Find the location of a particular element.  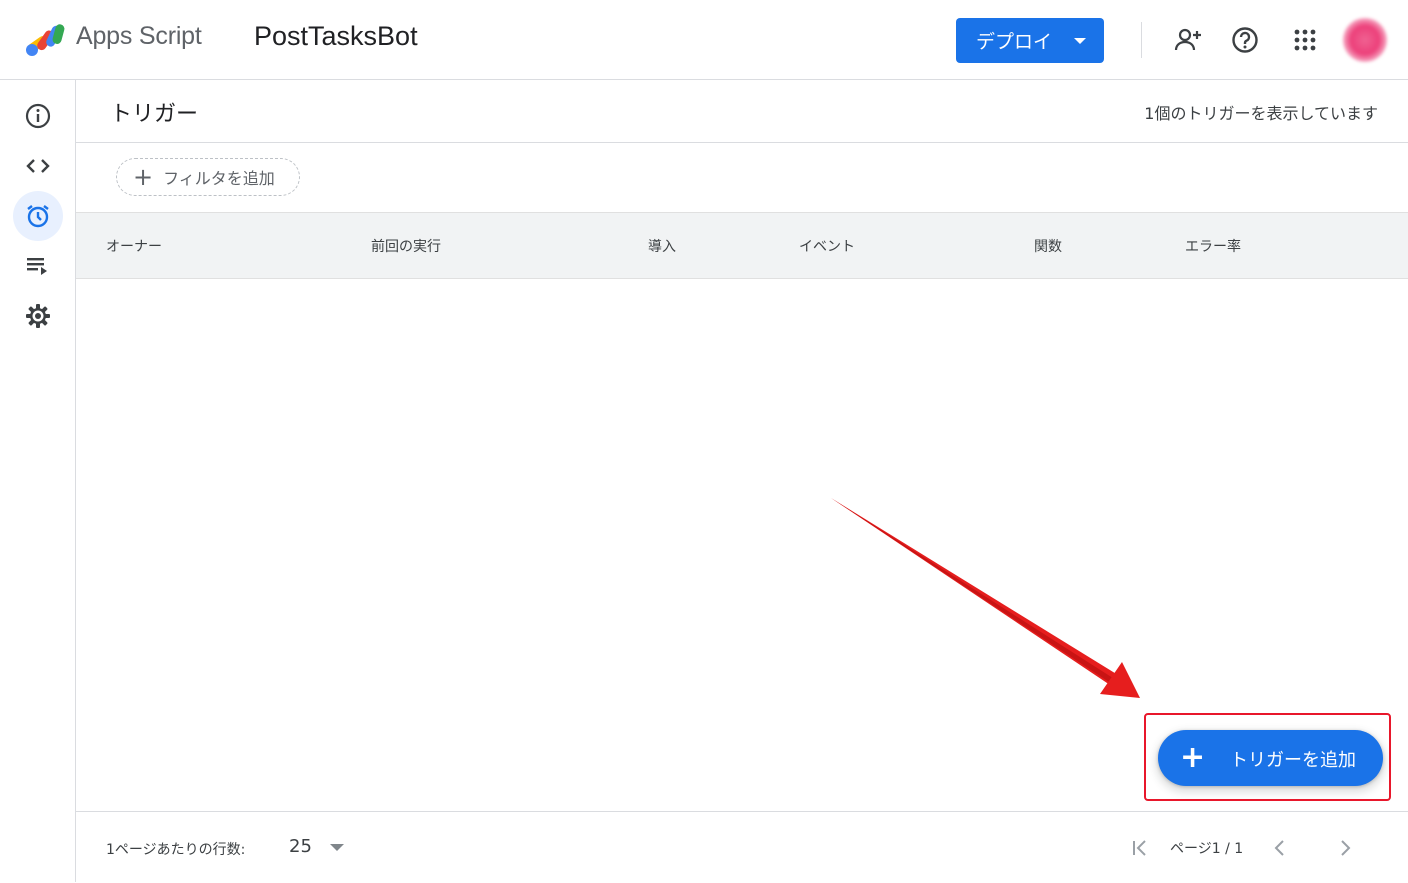

rows-per-page-value: 25 is located at coordinates (300, 846).